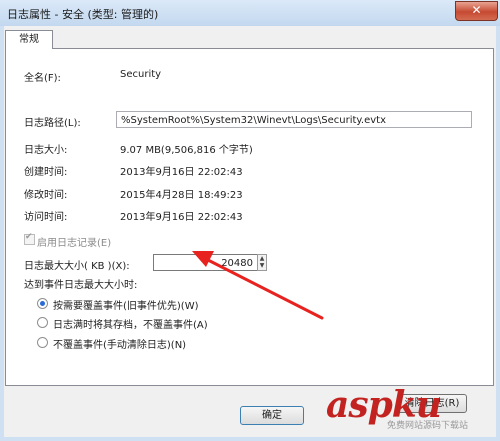 This screenshot has width=500, height=441. What do you see at coordinates (428, 426) in the screenshot?
I see `watermark-subtitle: 免费网站源码下载站` at bounding box center [428, 426].